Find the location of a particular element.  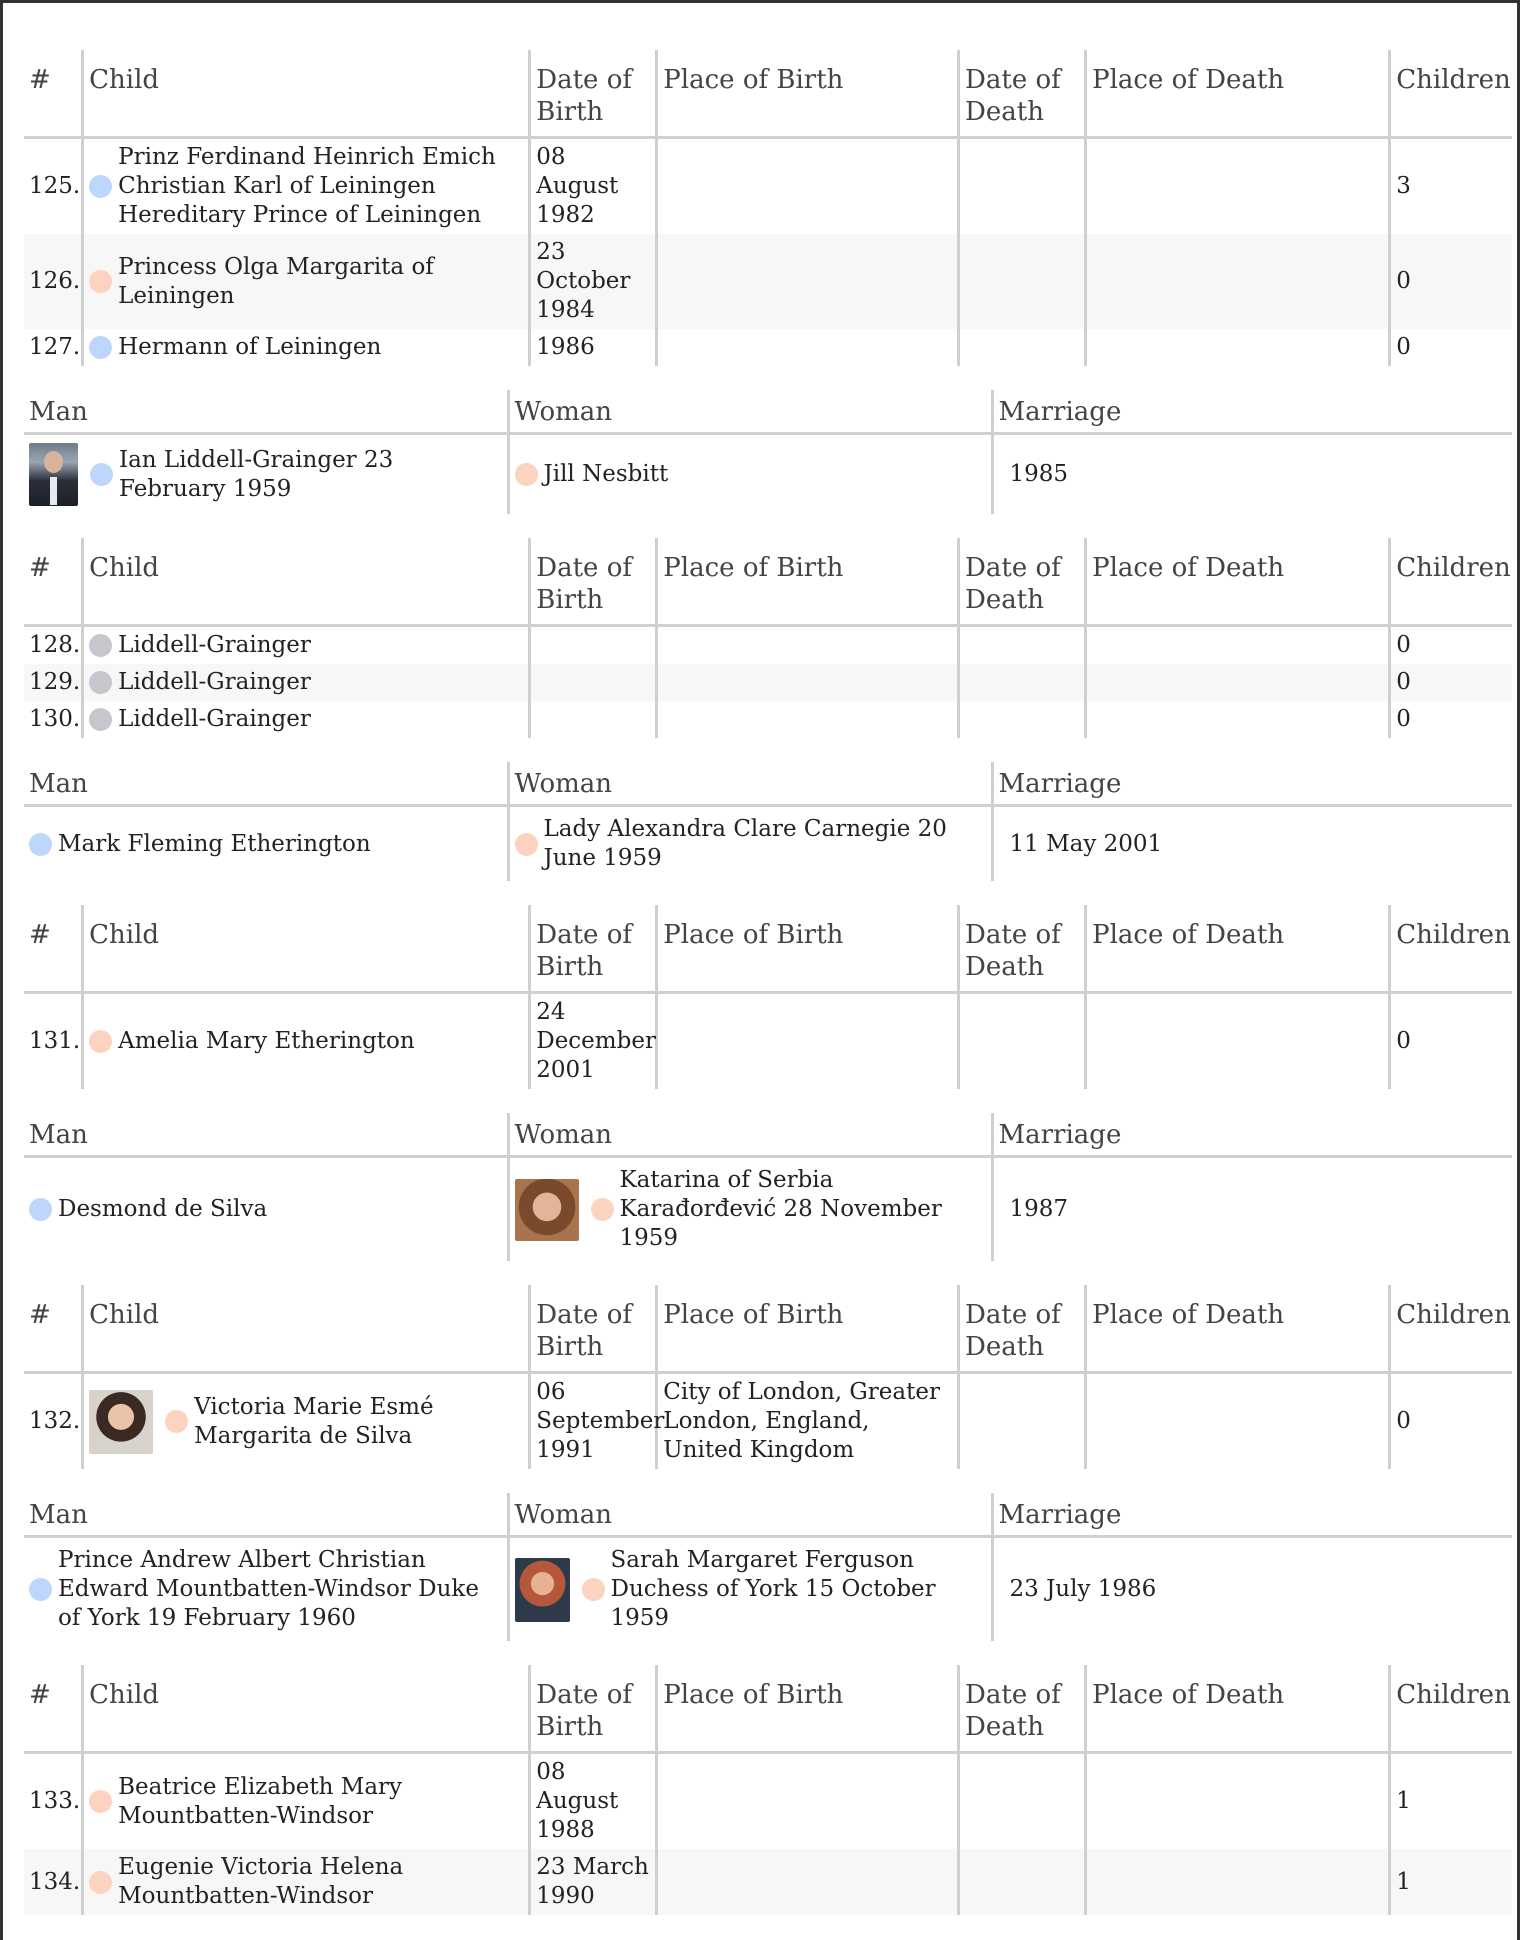

child-header: Child is located at coordinates (305, 949).